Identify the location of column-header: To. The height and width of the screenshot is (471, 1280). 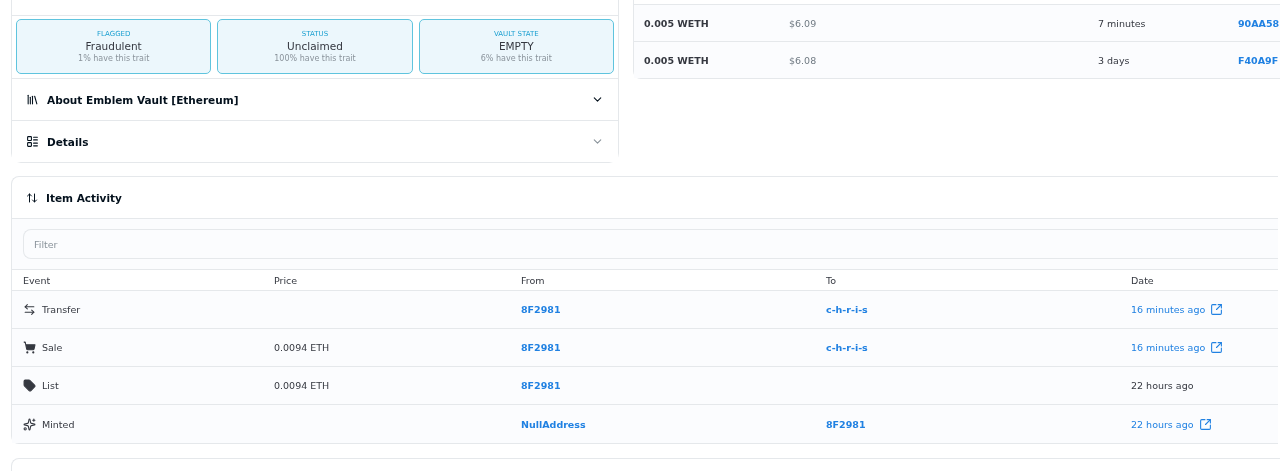
(831, 280).